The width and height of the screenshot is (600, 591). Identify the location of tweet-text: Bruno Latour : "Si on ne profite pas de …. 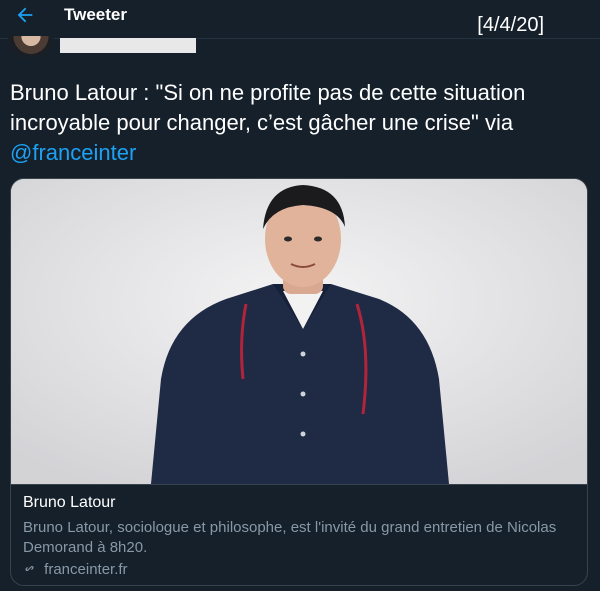
(300, 123).